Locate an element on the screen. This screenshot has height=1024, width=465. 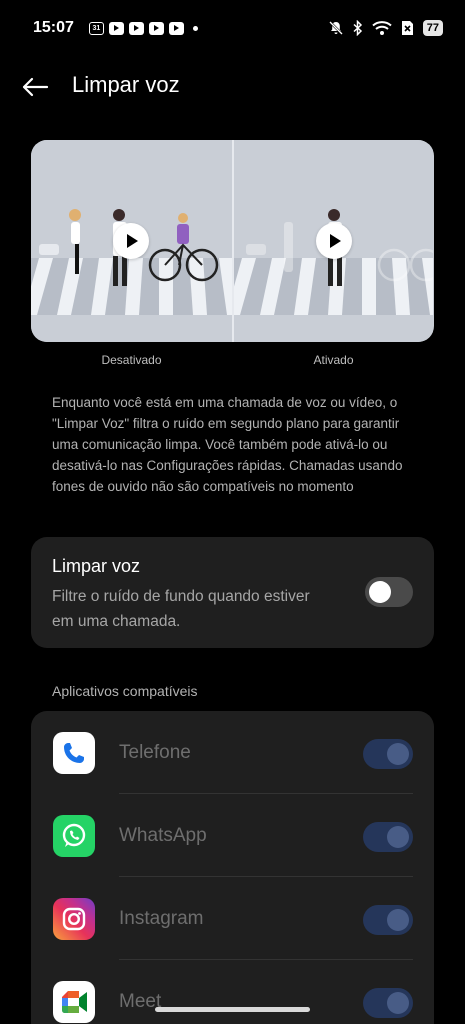
whatsapp-toggle is located at coordinates (388, 837).